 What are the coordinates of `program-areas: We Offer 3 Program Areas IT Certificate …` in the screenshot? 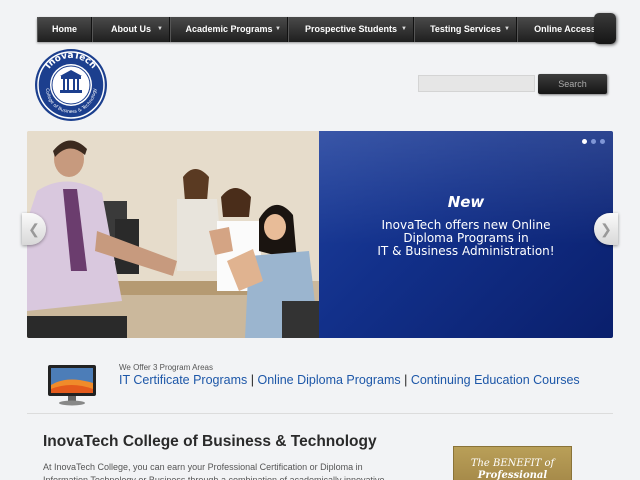 It's located at (320, 382).